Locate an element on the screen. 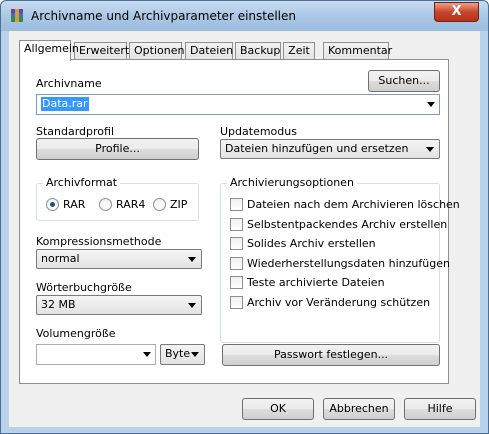 Image resolution: width=489 pixels, height=434 pixels. checkbox-lock is located at coordinates (236, 302).